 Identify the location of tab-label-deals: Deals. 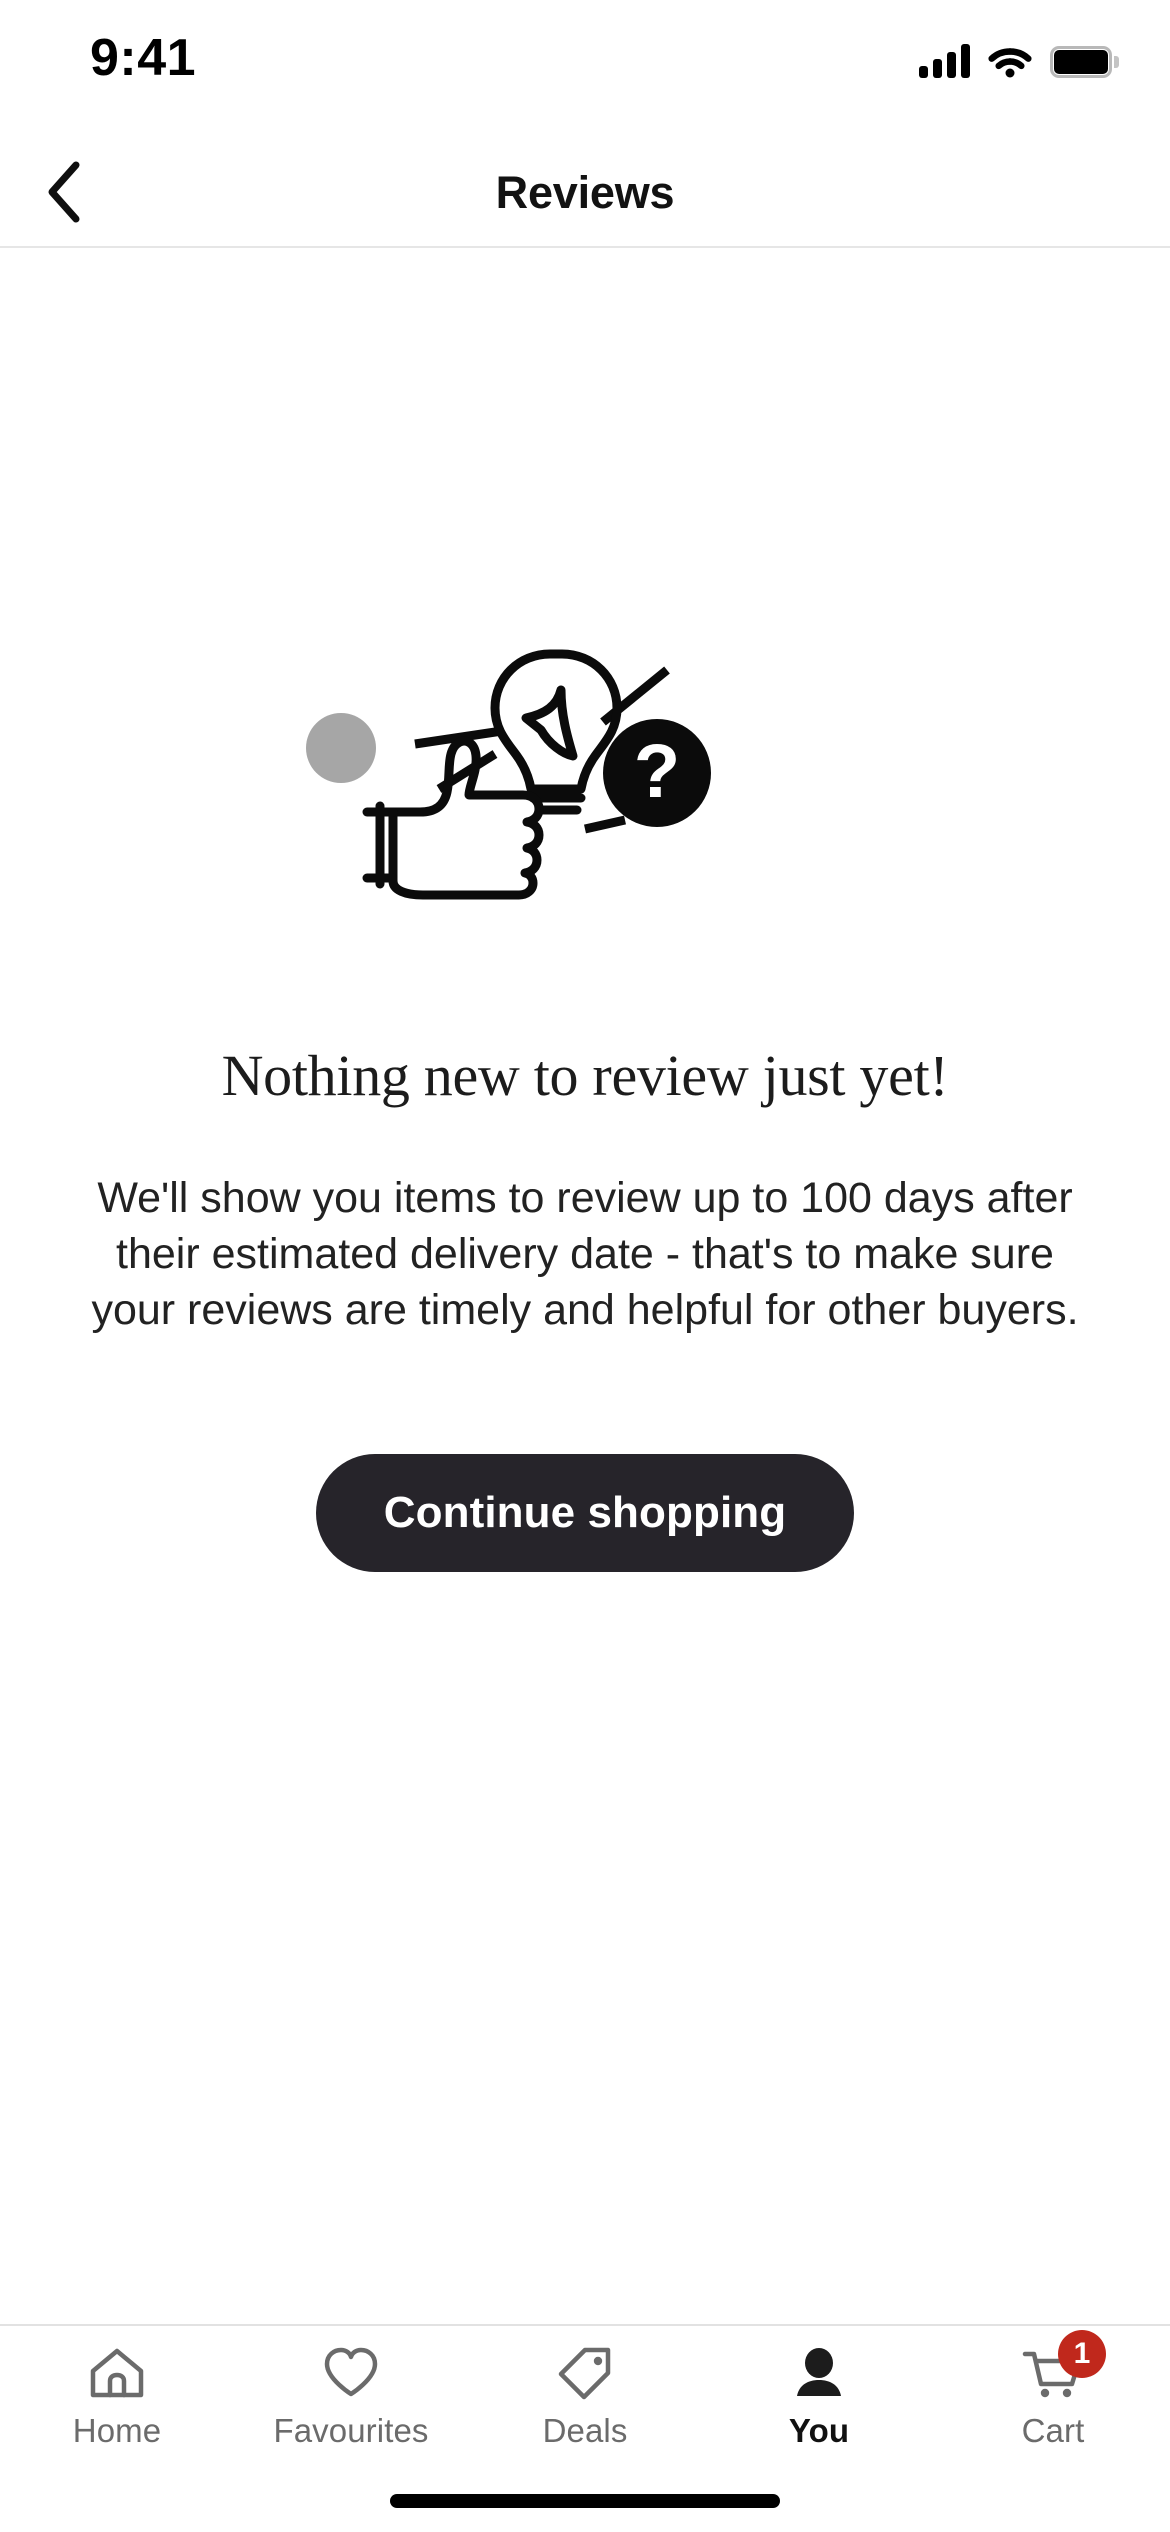
(585, 2430).